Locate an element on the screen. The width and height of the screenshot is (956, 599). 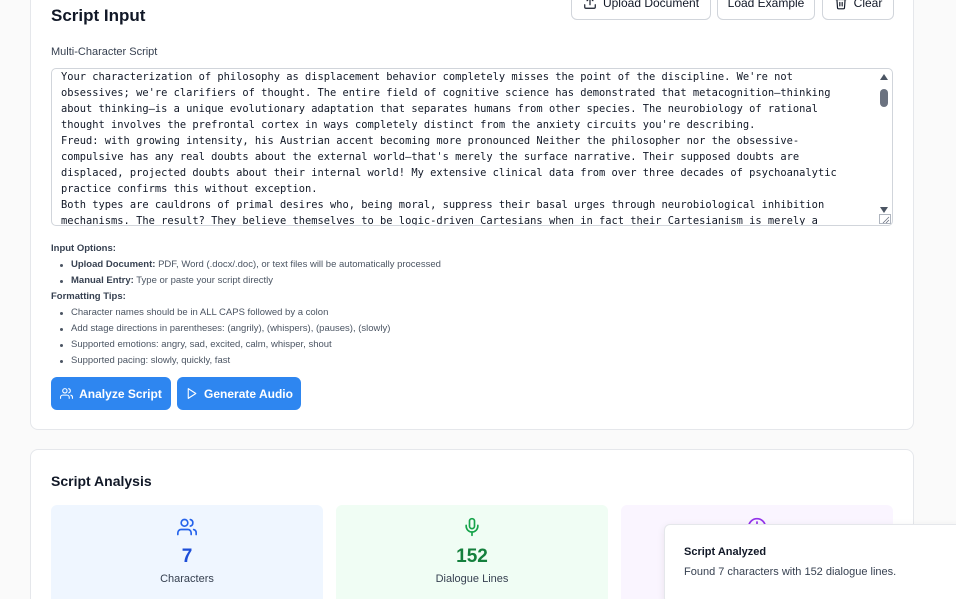
characters-count: 7 is located at coordinates (187, 556).